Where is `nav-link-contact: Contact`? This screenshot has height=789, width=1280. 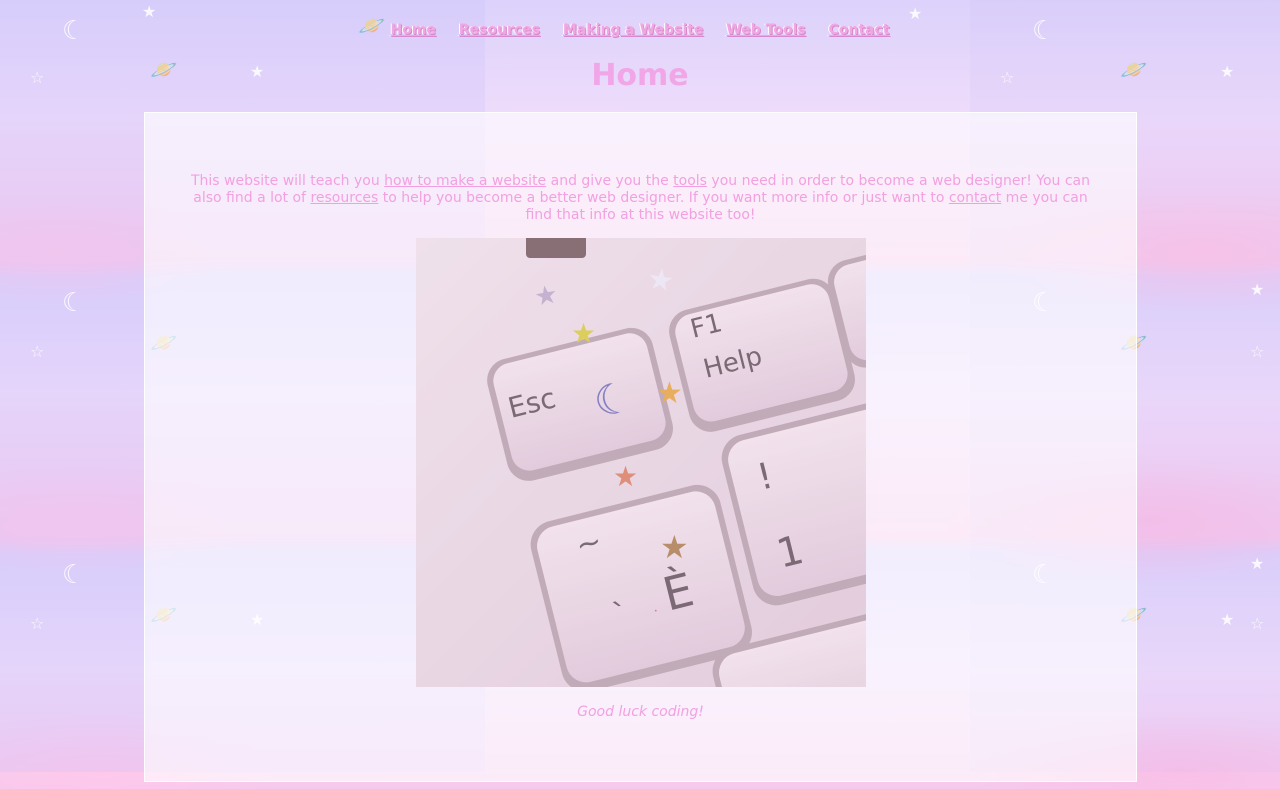
nav-link-contact: Contact is located at coordinates (859, 30).